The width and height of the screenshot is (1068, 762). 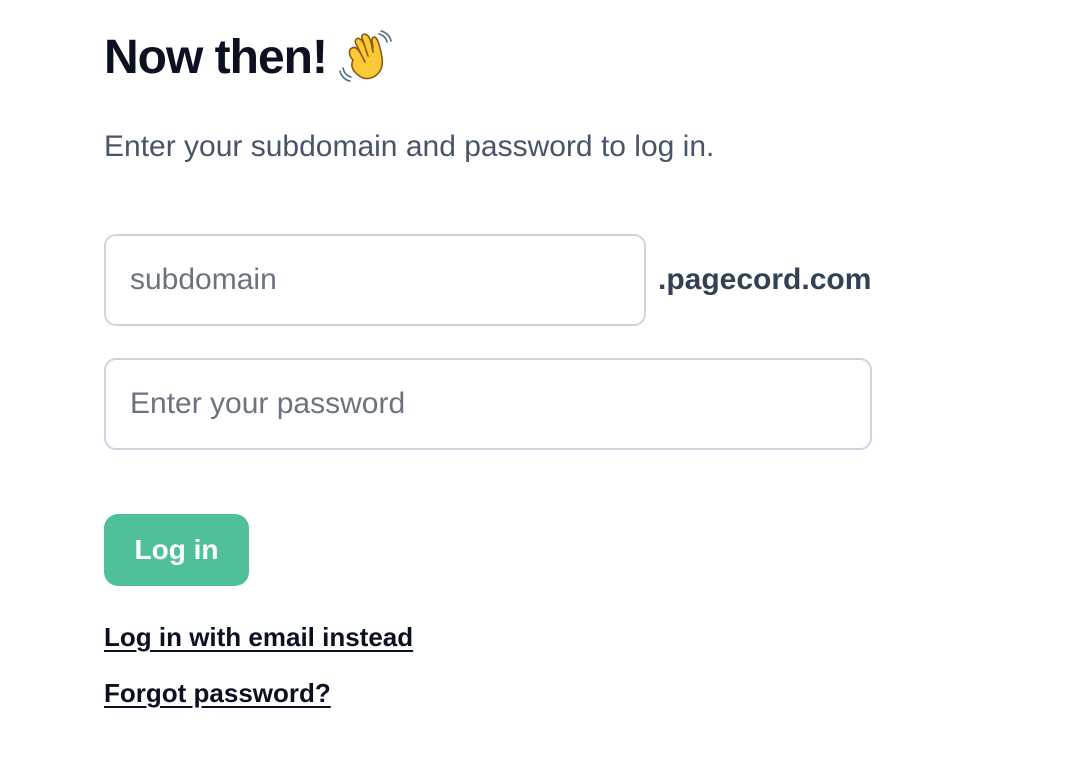 What do you see at coordinates (258, 637) in the screenshot?
I see `email-login-link: Log in with email instead` at bounding box center [258, 637].